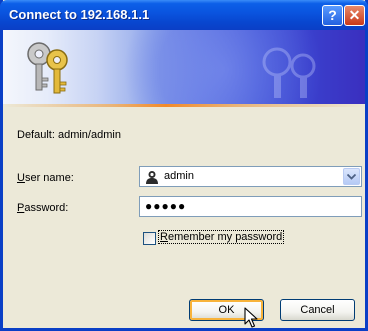 The image size is (368, 331). I want to click on help-button: ?, so click(332, 15).